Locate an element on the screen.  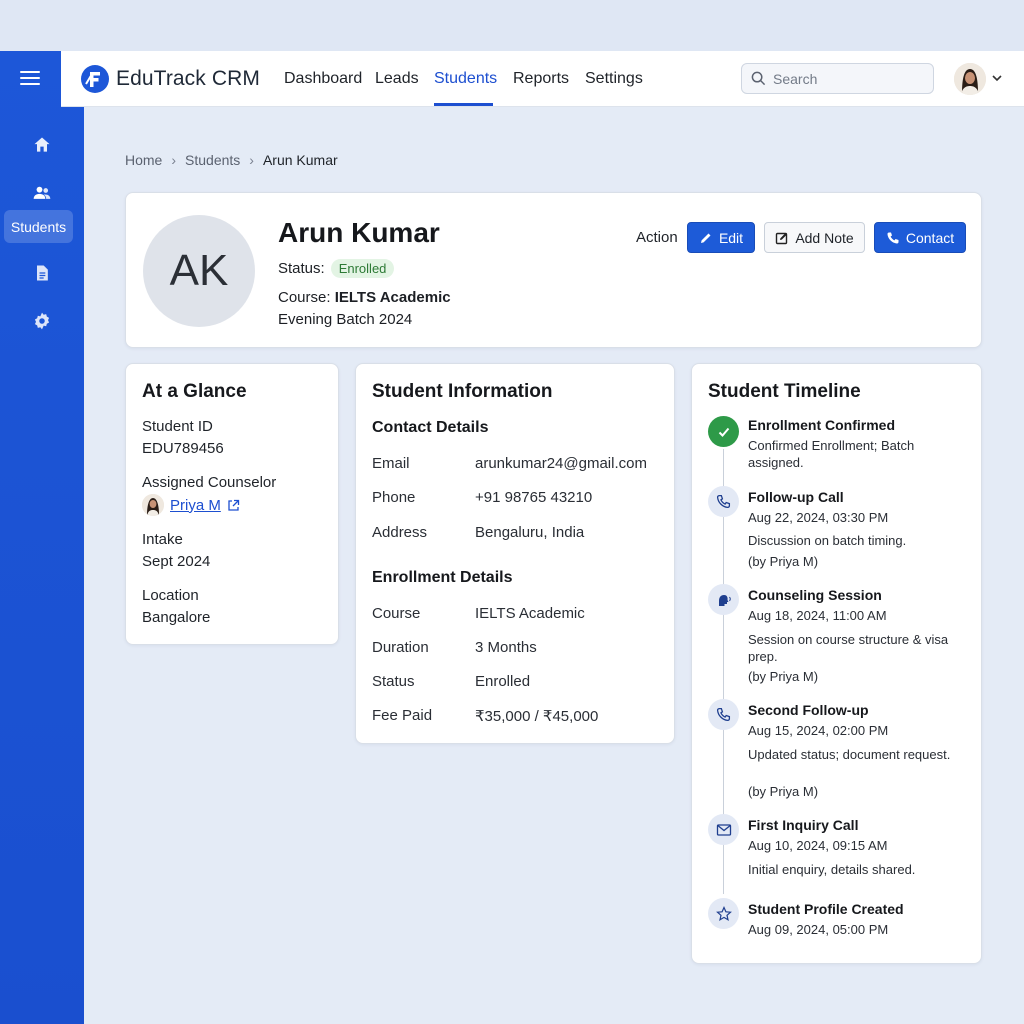
counselor-label: Assigned Counselor is located at coordinates (209, 482).